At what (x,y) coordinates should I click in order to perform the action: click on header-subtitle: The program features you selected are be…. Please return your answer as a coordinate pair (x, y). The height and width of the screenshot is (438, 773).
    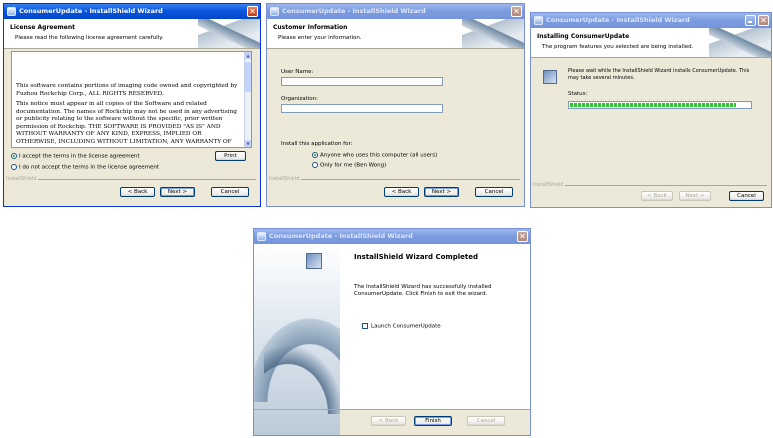
    Looking at the image, I should click on (618, 47).